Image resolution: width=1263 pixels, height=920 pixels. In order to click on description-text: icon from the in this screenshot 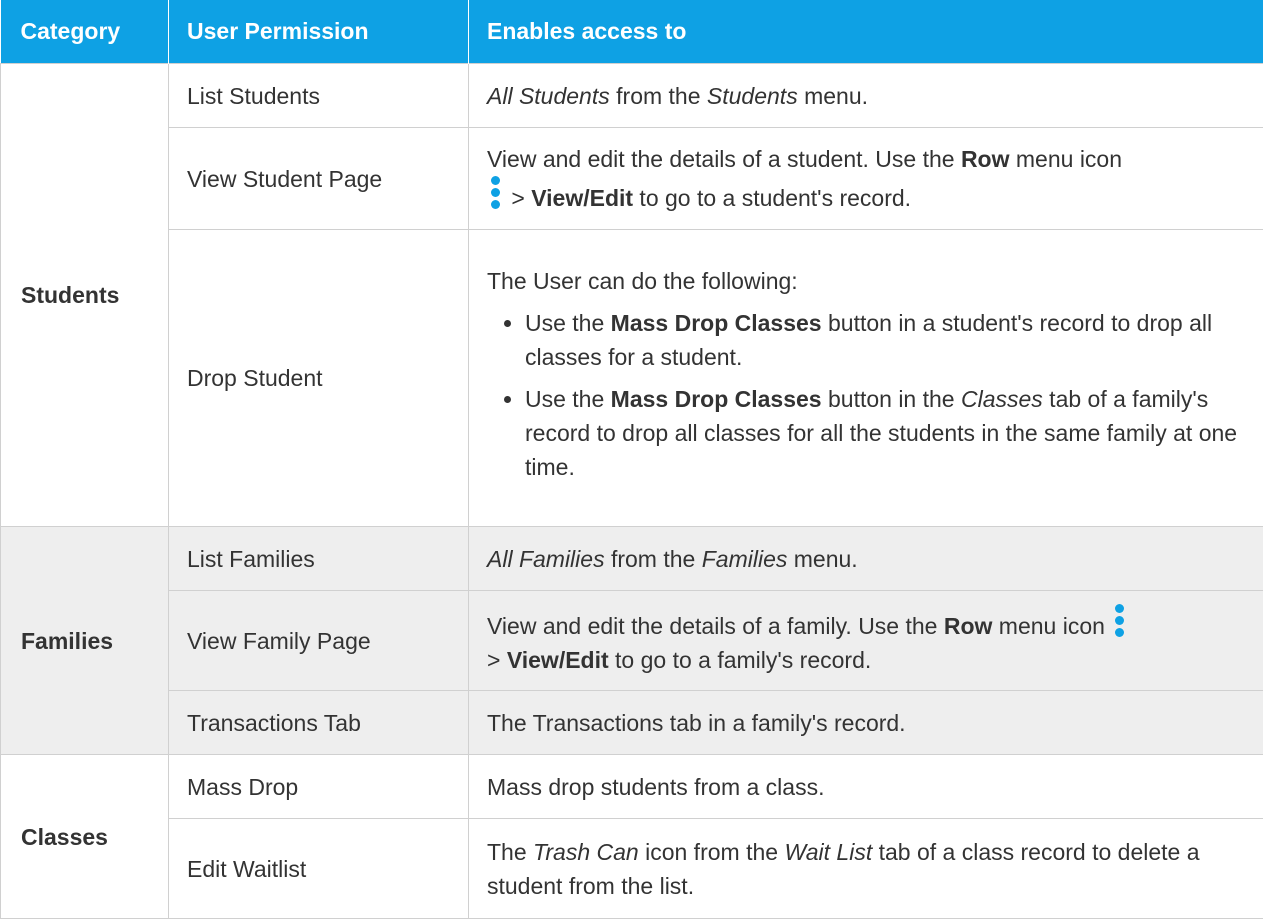, I will do `click(711, 851)`.